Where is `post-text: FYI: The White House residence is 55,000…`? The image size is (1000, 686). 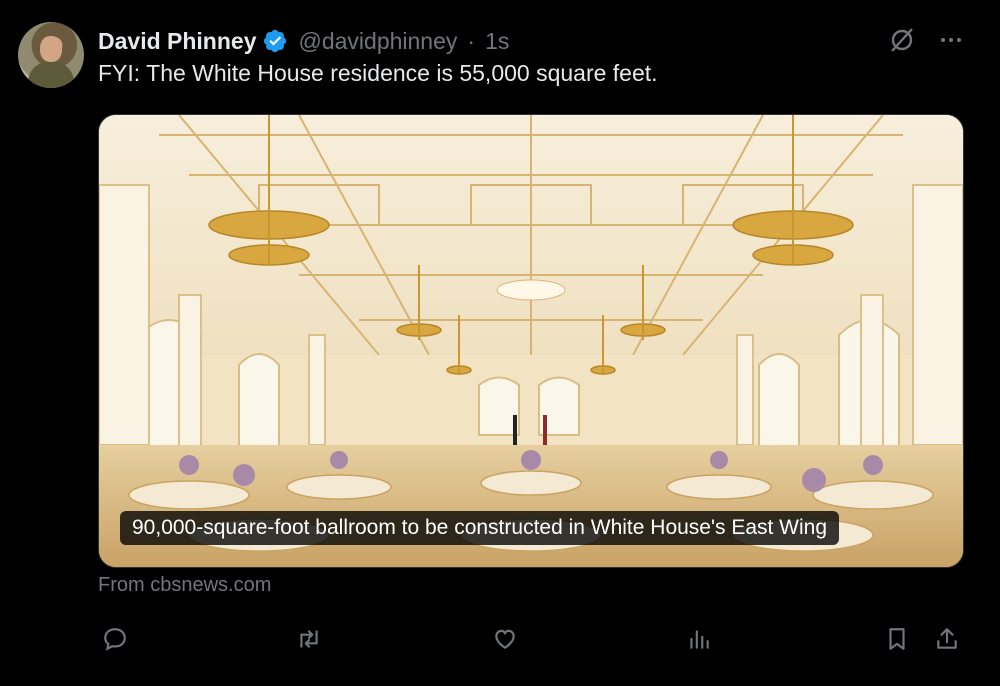 post-text: FYI: The White House residence is 55,000… is located at coordinates (378, 73).